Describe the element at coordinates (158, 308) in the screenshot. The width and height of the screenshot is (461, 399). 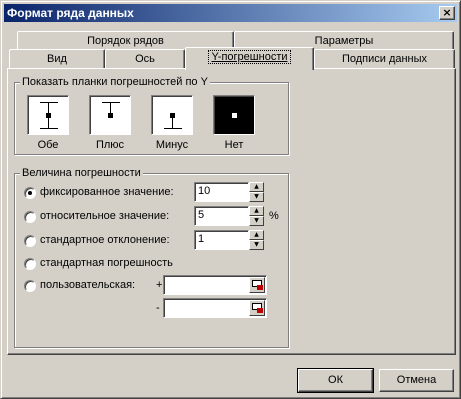
I see `custom-minus-sign: -` at that location.